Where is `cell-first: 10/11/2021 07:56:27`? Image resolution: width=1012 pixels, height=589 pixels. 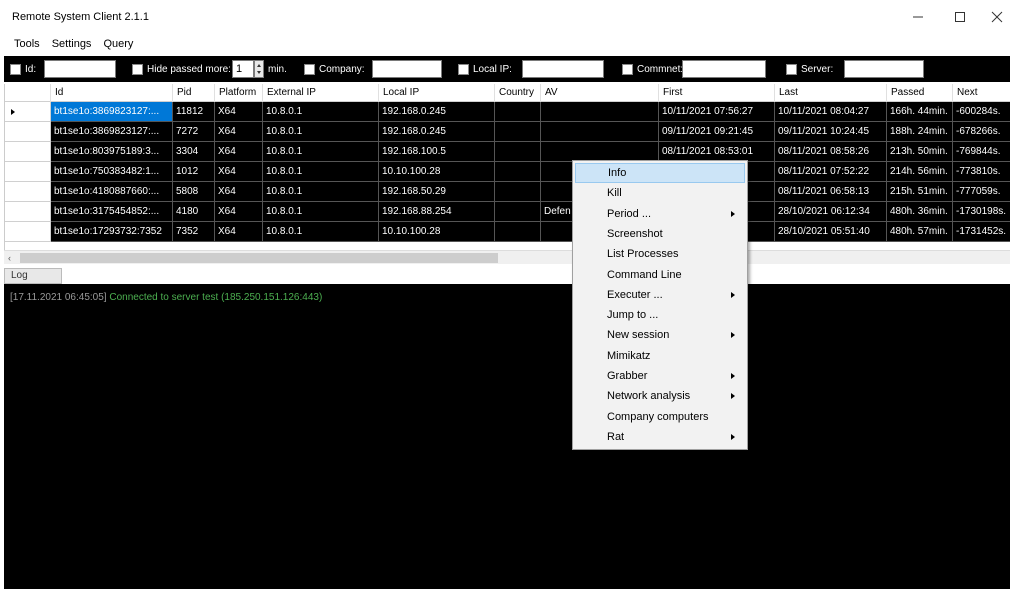 cell-first: 10/11/2021 07:56:27 is located at coordinates (717, 112).